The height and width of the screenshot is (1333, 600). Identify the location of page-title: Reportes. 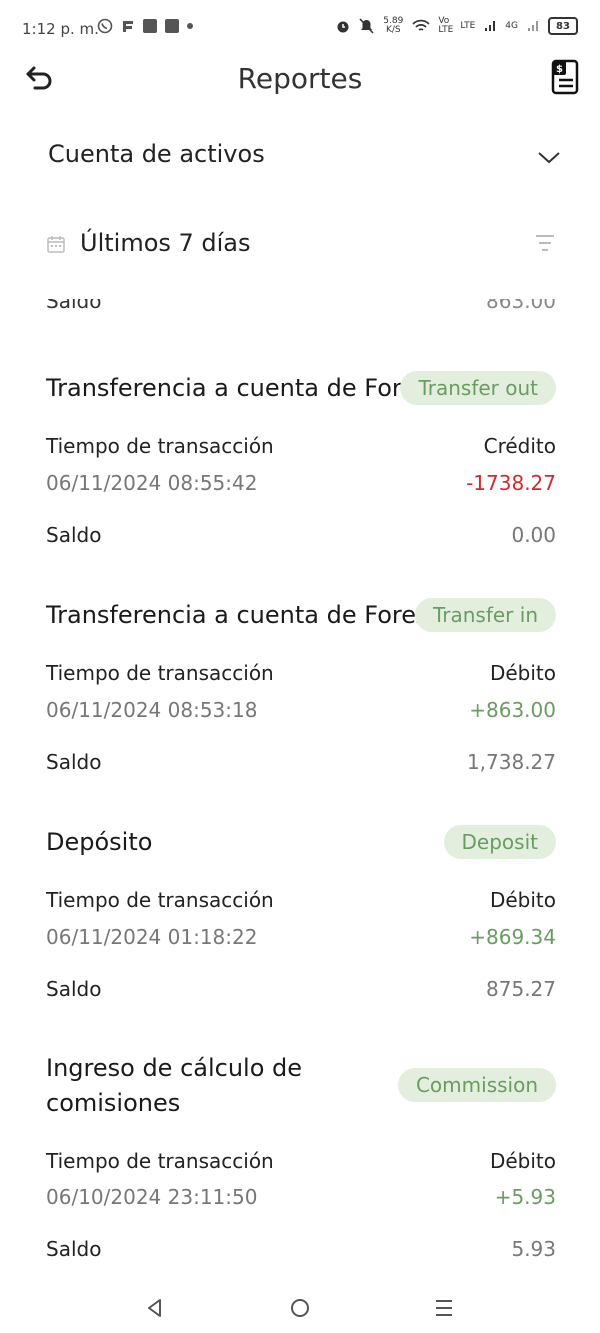
(300, 78).